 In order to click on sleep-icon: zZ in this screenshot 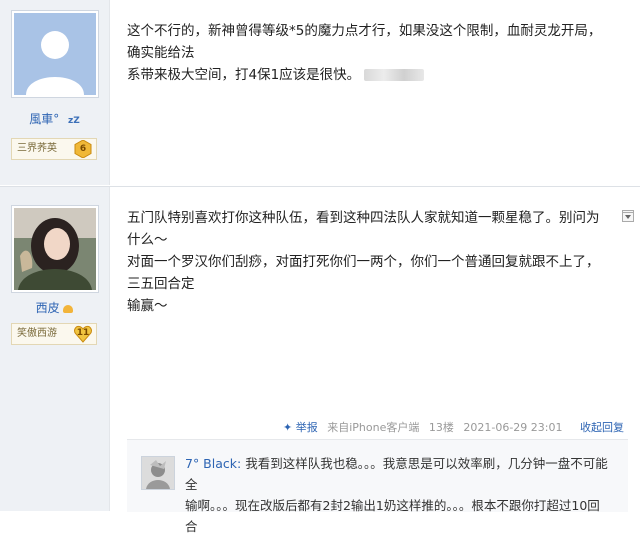, I will do `click(74, 121)`.